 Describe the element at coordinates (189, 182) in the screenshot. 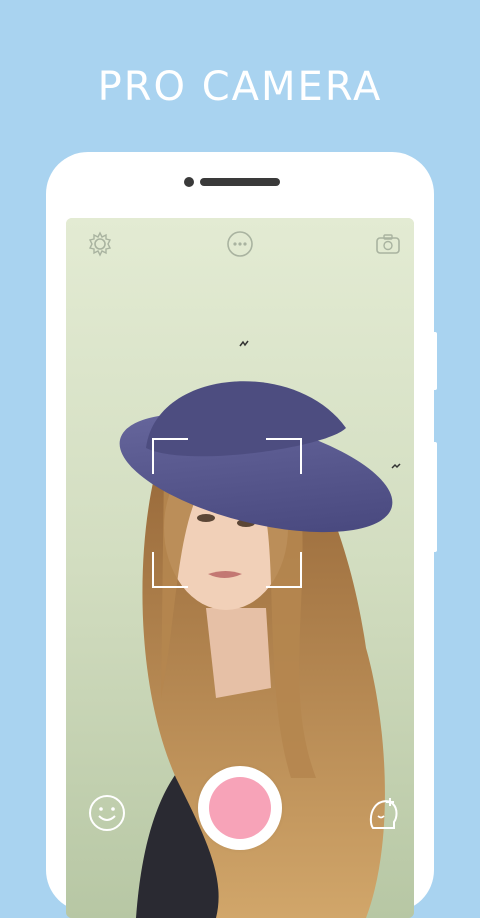

I see `front-camera-dot` at that location.